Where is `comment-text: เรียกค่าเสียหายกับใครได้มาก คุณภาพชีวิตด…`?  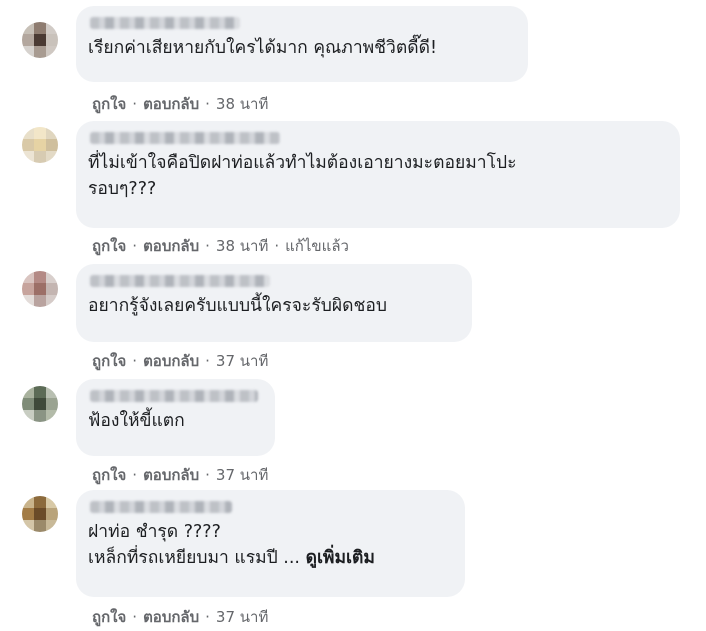
comment-text: เรียกค่าเสียหายกับใครได้มาก คุณภาพชีวิตด… is located at coordinates (262, 48).